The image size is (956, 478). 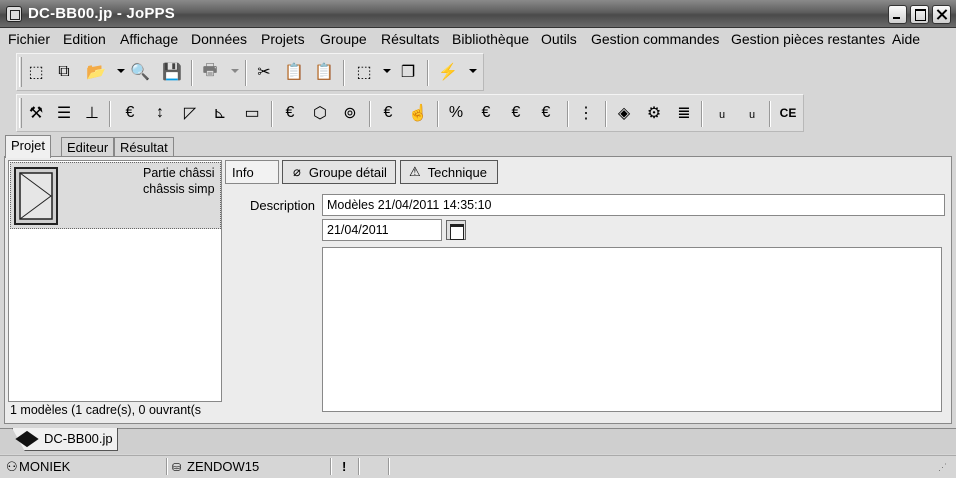 I want to click on minimize-button, so click(x=897, y=14).